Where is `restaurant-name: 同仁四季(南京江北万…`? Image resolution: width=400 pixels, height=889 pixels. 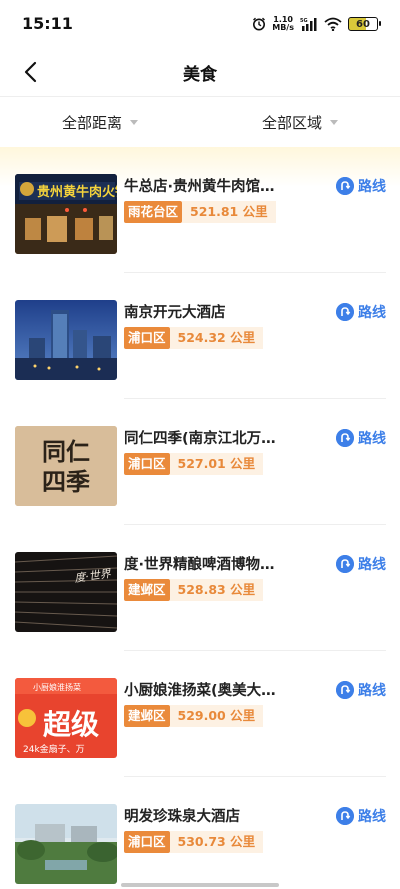
restaurant-name: 同仁四季(南京江北万… is located at coordinates (200, 439).